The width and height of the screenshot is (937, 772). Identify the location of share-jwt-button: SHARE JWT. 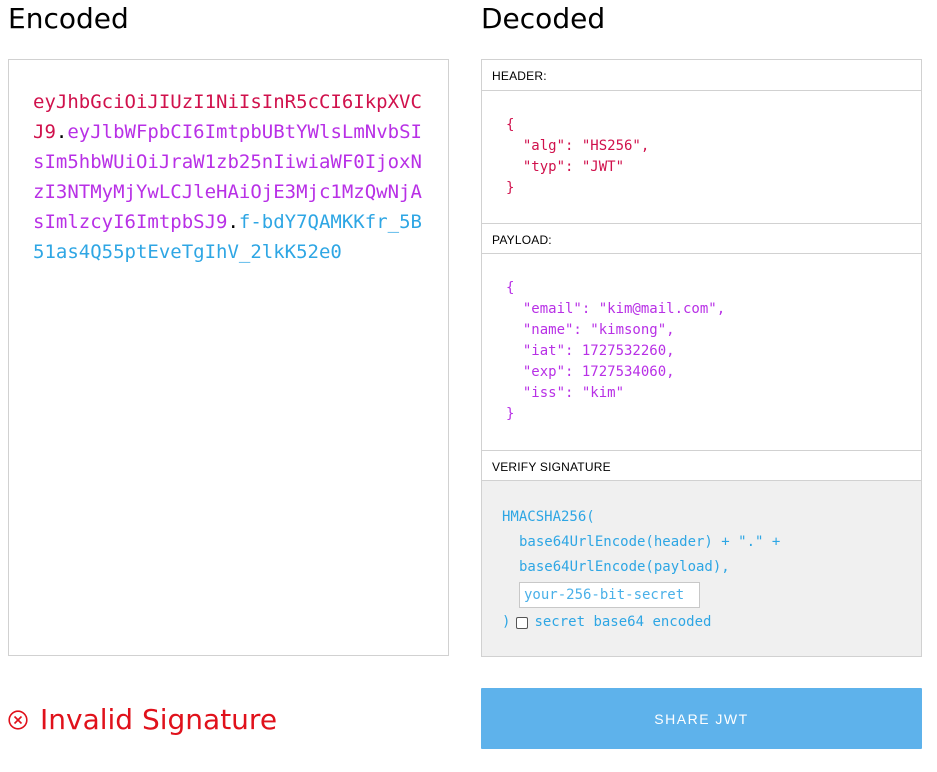
(701, 718).